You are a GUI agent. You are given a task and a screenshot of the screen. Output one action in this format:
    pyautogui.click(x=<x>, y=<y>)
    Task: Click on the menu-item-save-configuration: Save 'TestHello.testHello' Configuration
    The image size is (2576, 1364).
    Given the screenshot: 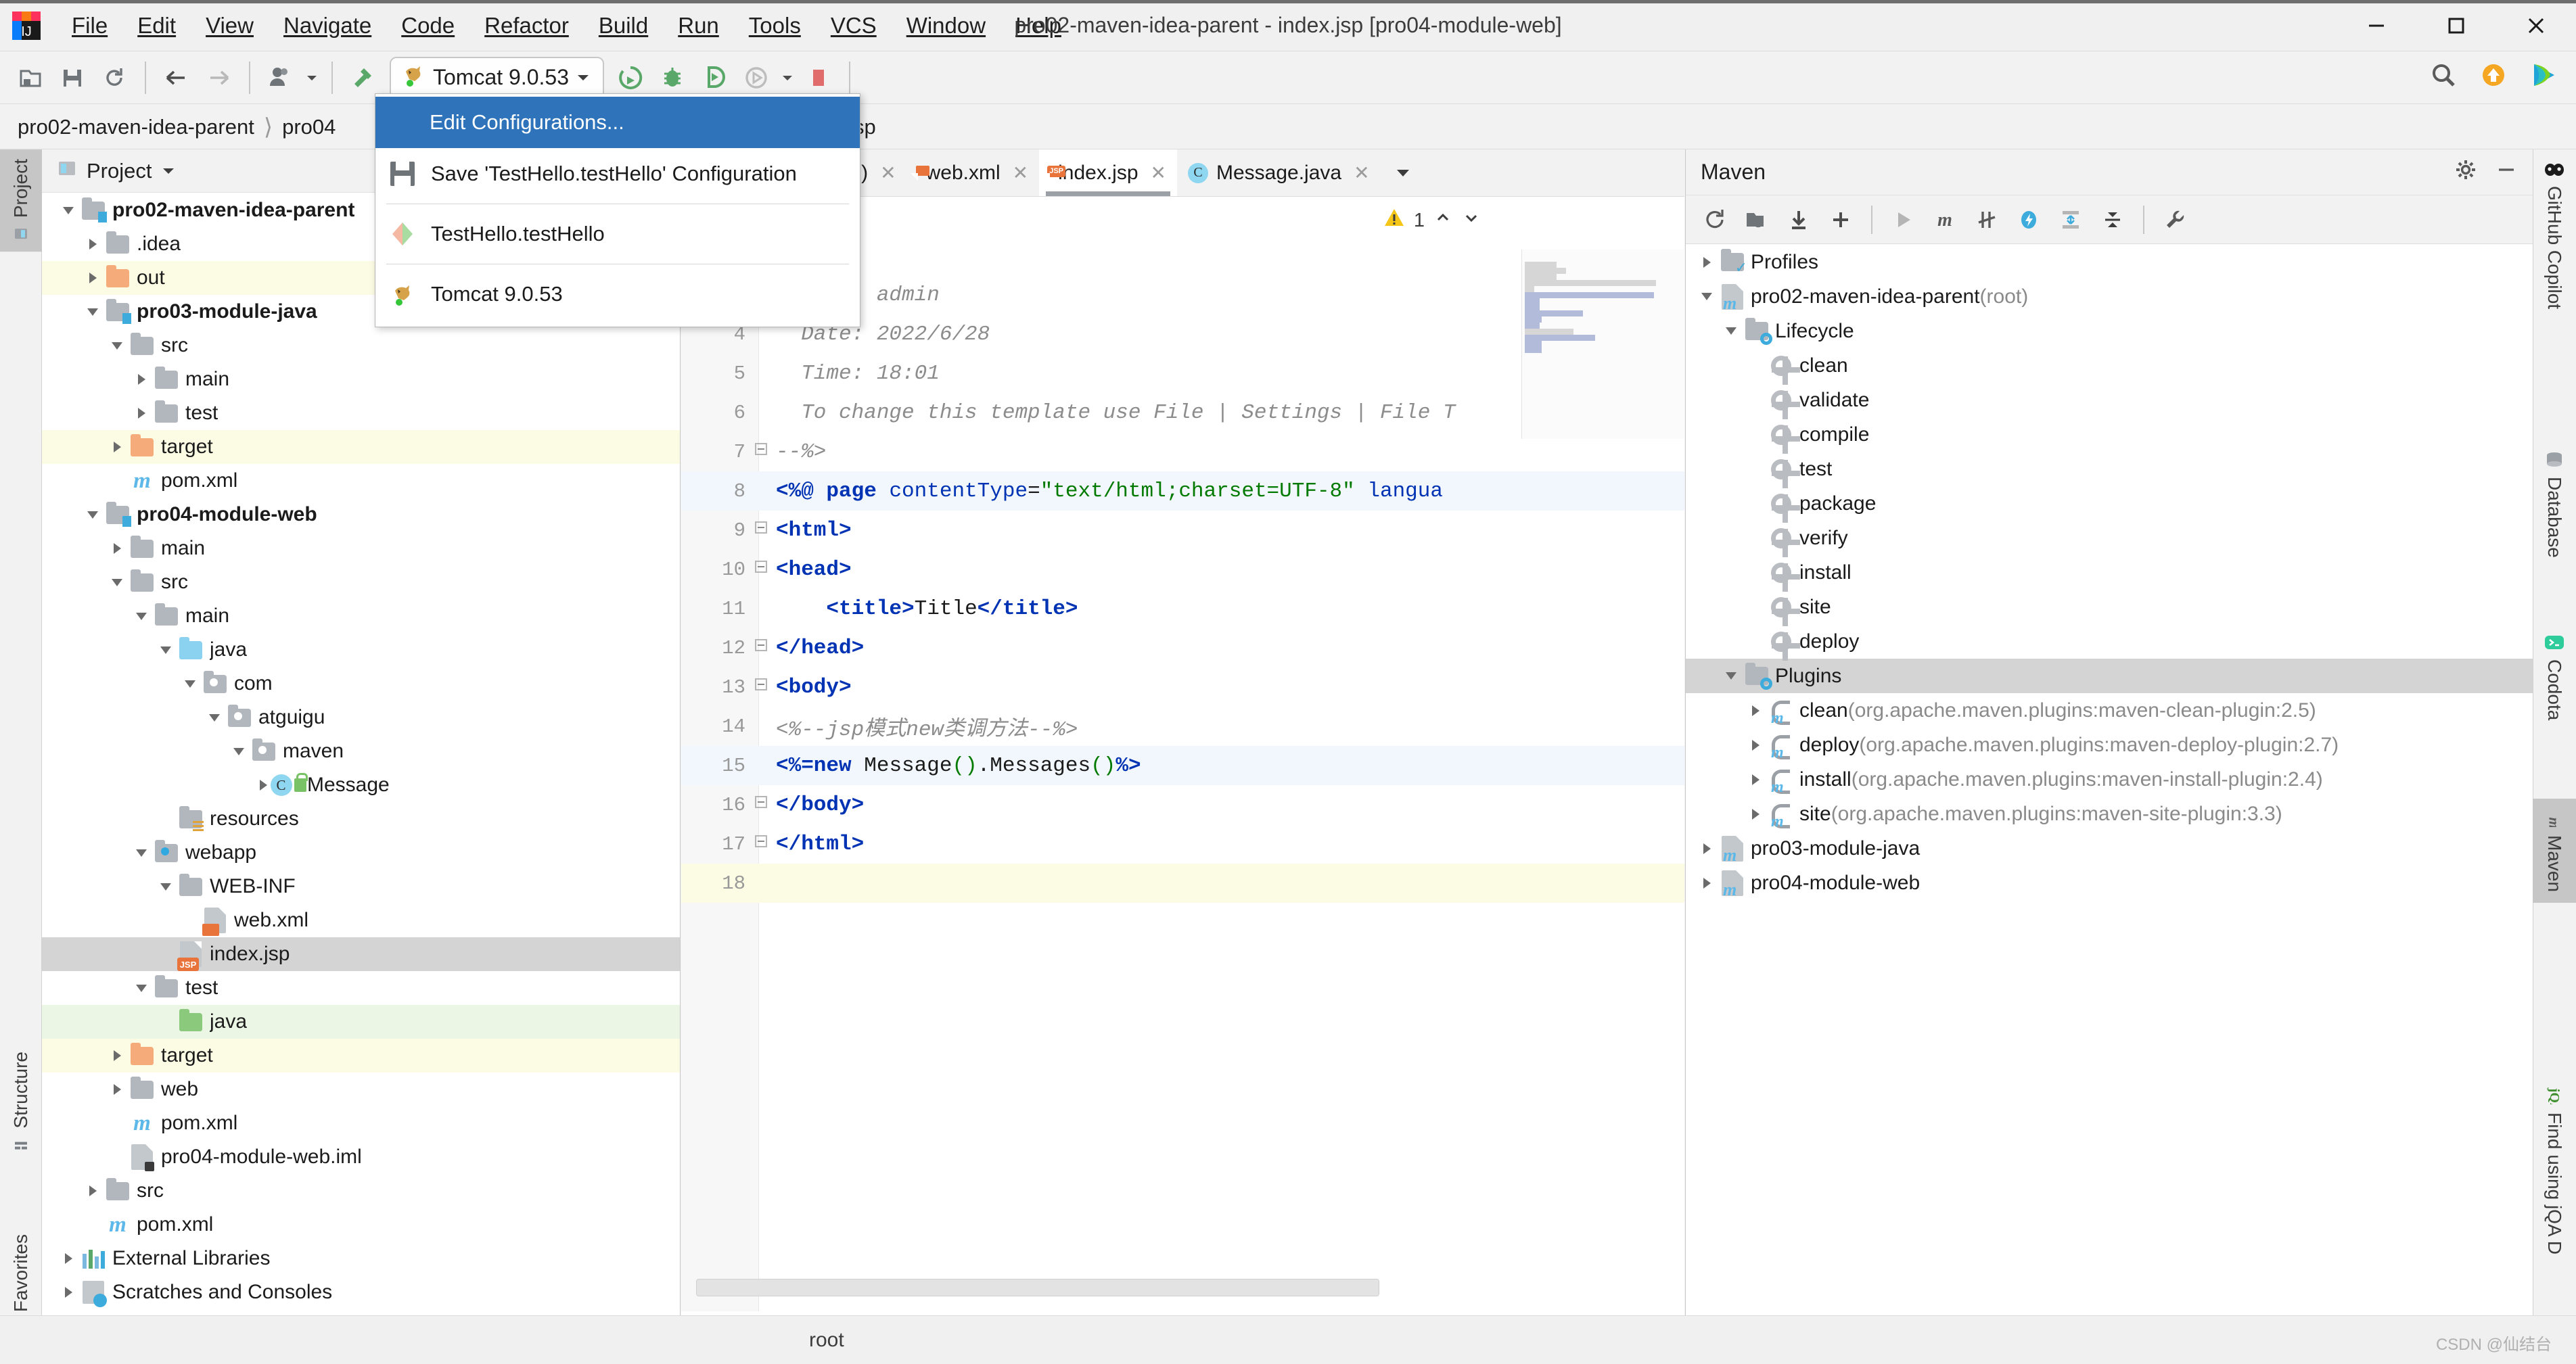 What is the action you would take?
    pyautogui.click(x=617, y=173)
    